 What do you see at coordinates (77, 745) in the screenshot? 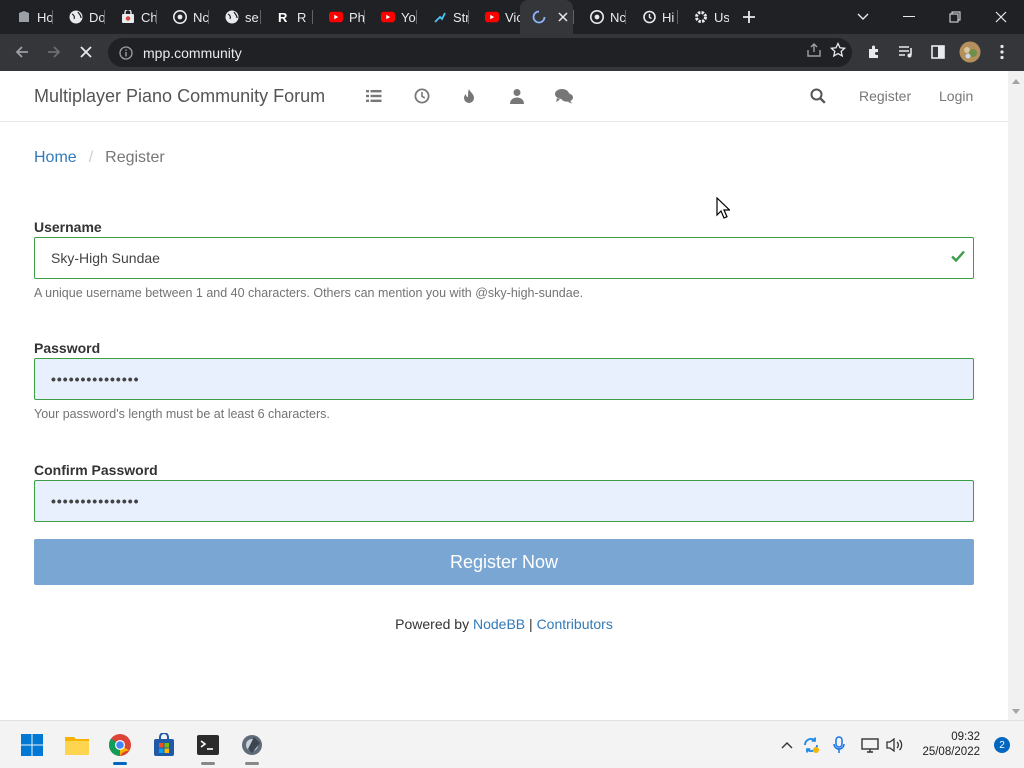
I see `file-explorer-button` at bounding box center [77, 745].